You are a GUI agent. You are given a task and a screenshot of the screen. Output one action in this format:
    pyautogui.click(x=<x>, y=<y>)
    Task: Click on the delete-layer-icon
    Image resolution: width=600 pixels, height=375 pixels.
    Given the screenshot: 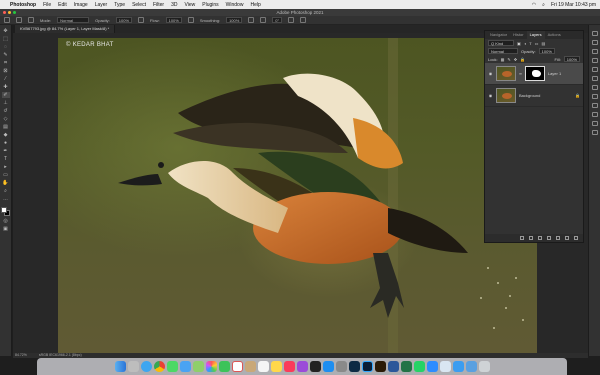 What is the action you would take?
    pyautogui.click(x=576, y=238)
    